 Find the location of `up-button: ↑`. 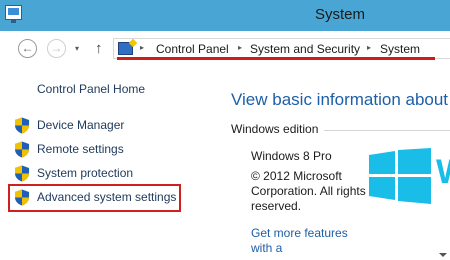

up-button: ↑ is located at coordinates (99, 48).